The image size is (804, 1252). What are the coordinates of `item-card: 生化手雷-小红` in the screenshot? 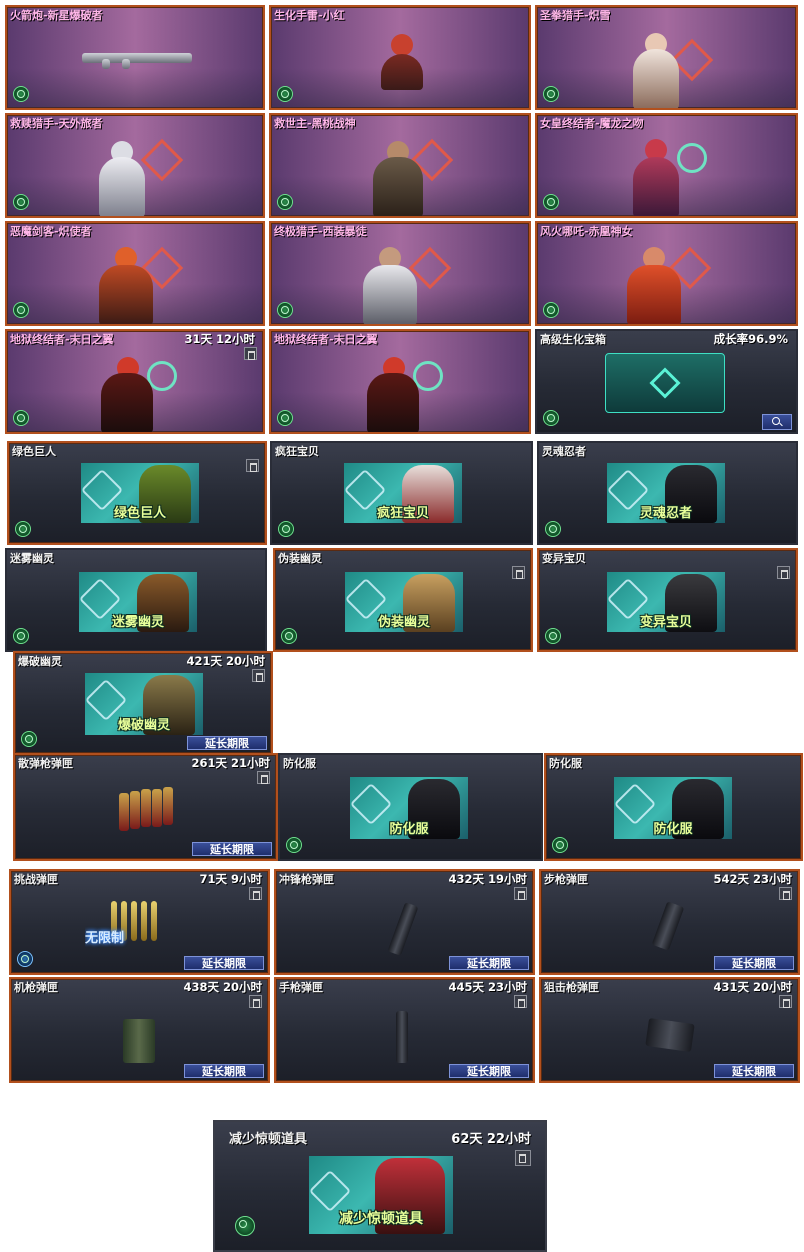 It's located at (400, 57).